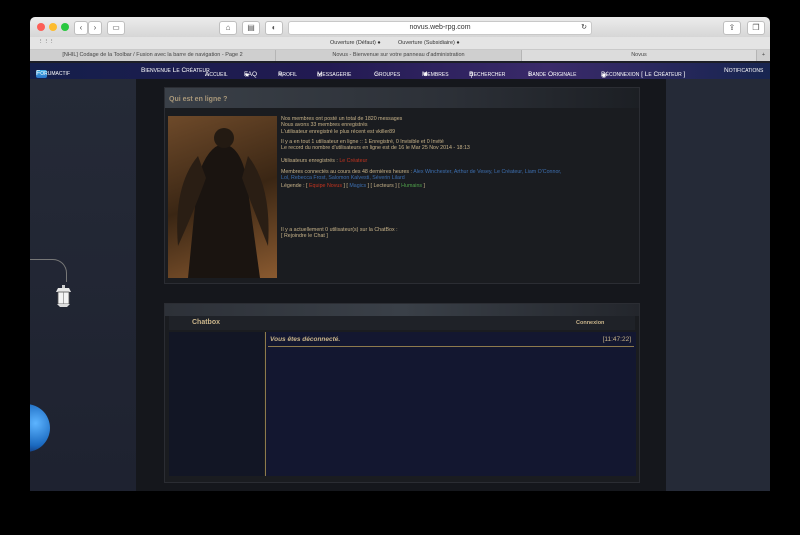 The image size is (800, 535). I want to click on nav-label: Groupes, so click(387, 74).